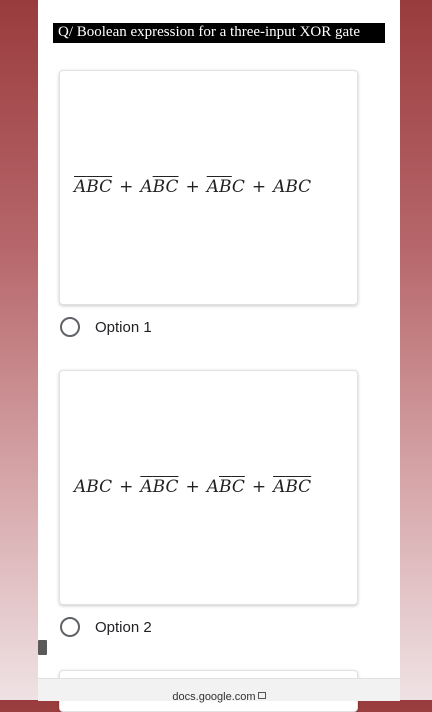  I want to click on url-text: docs.google.com, so click(214, 697).